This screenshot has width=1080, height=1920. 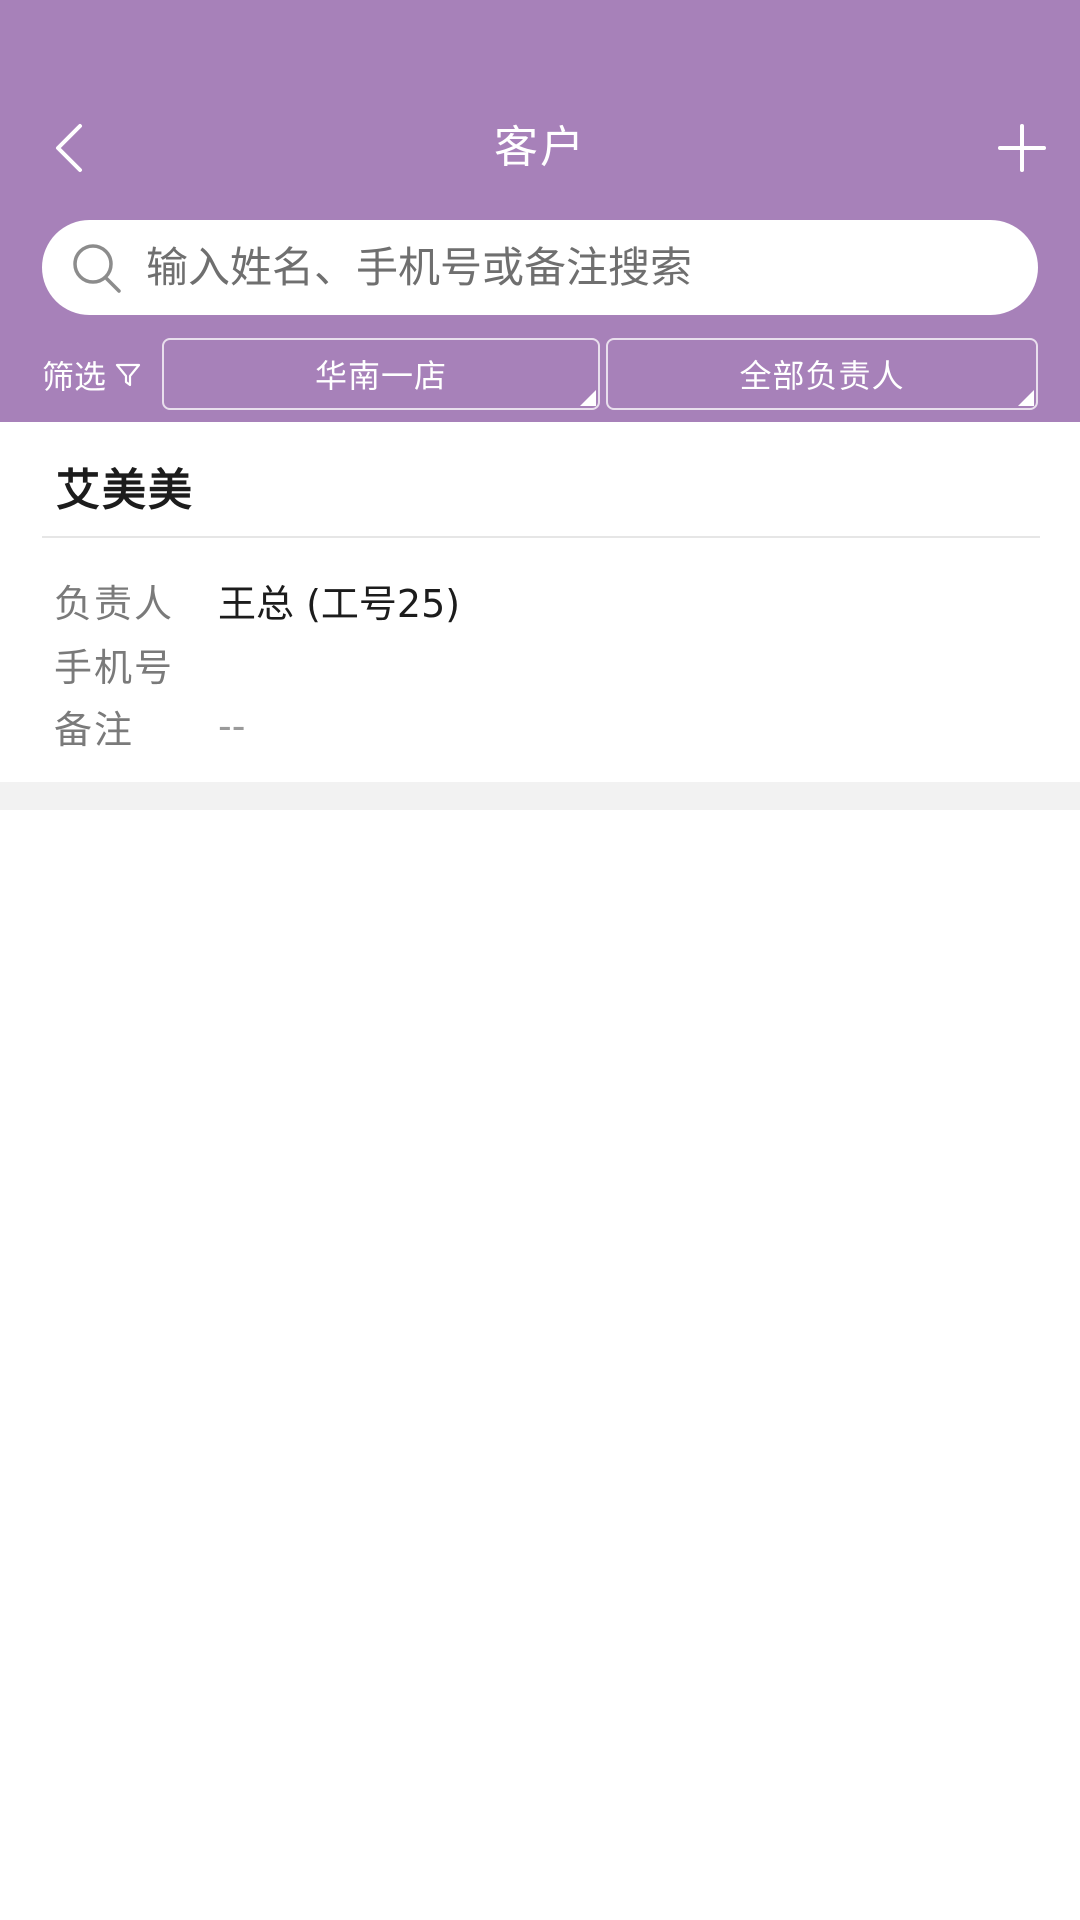 I want to click on list-separator, so click(x=540, y=796).